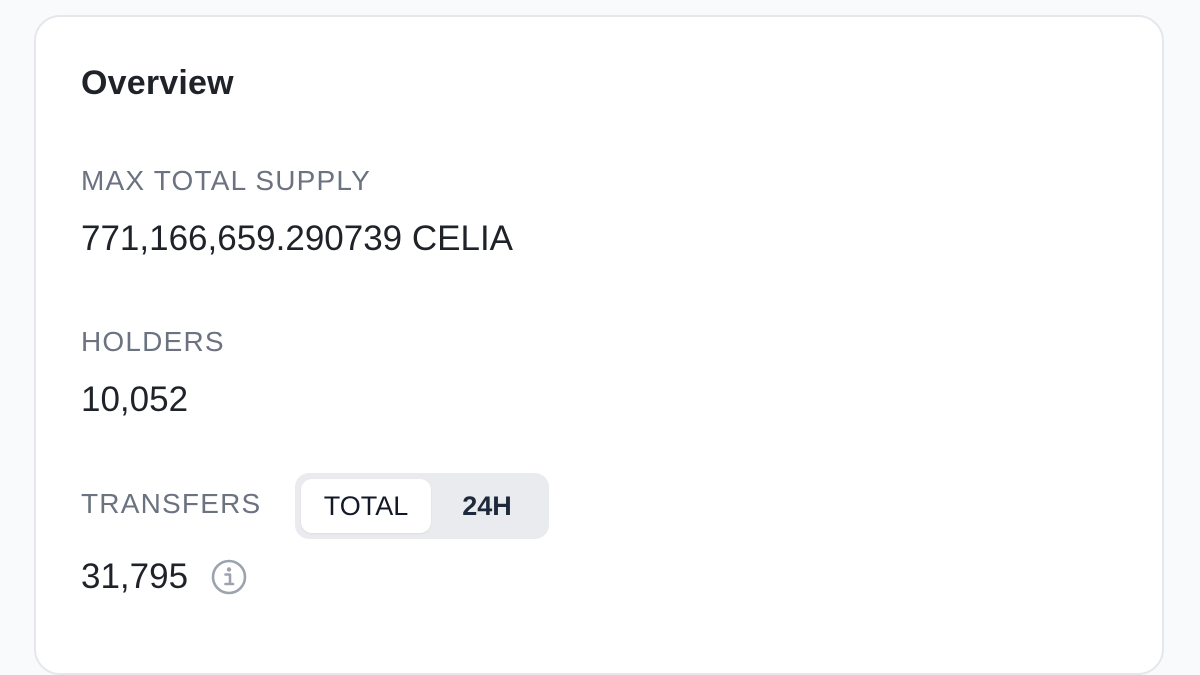 Image resolution: width=1200 pixels, height=675 pixels. Describe the element at coordinates (297, 238) in the screenshot. I see `max-total-supply-value: 771,166,659.290739 CELIA` at that location.